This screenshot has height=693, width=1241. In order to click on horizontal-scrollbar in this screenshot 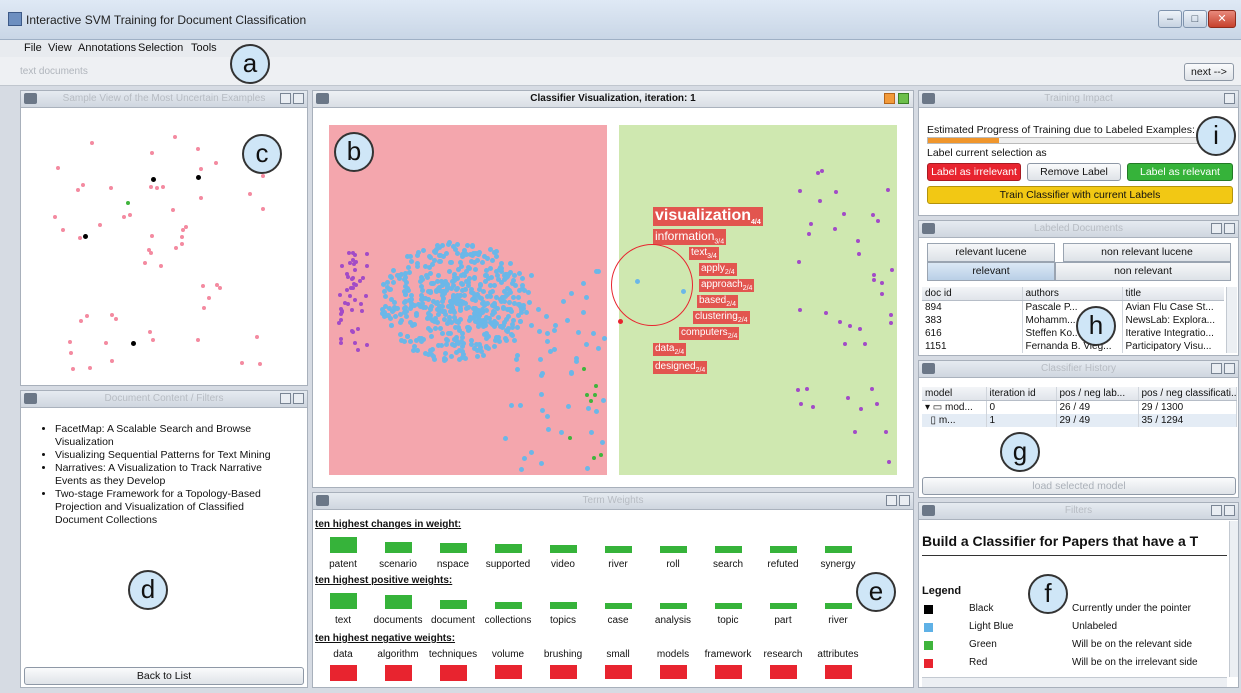, I will do `click(1074, 682)`.